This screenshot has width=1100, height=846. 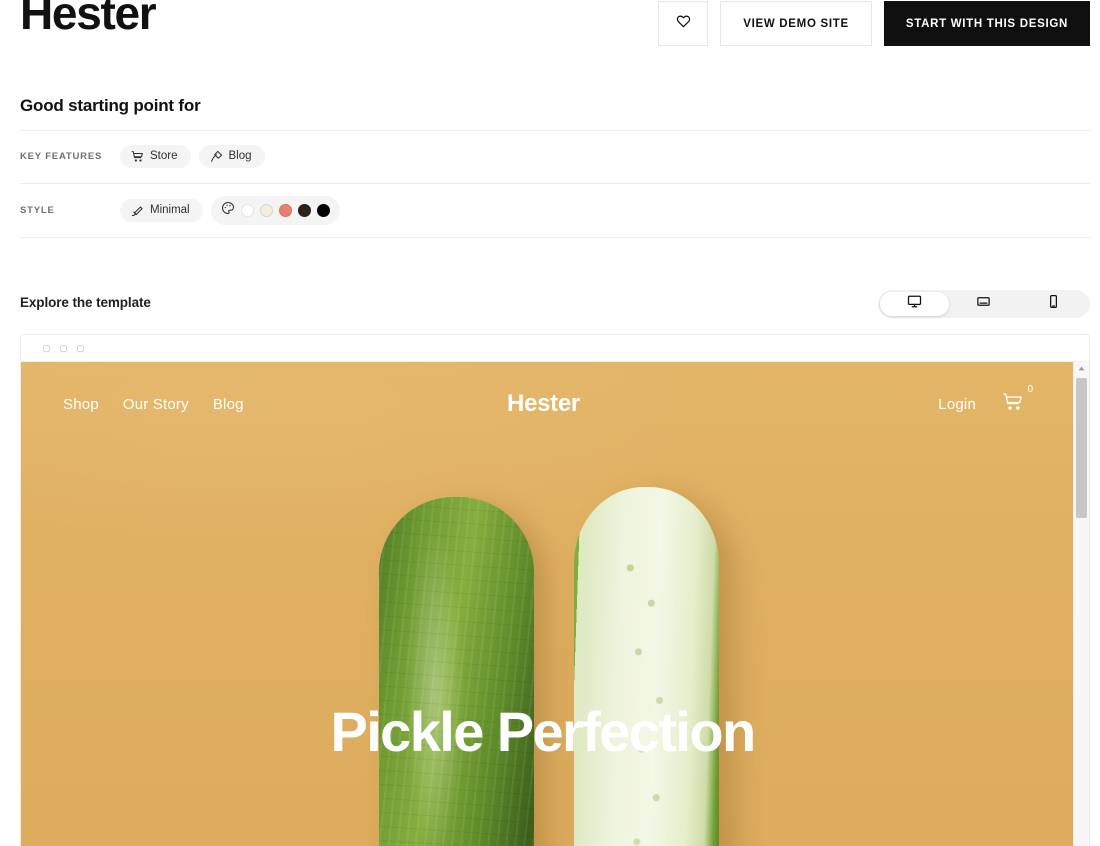 I want to click on pen-icon, so click(x=216, y=156).